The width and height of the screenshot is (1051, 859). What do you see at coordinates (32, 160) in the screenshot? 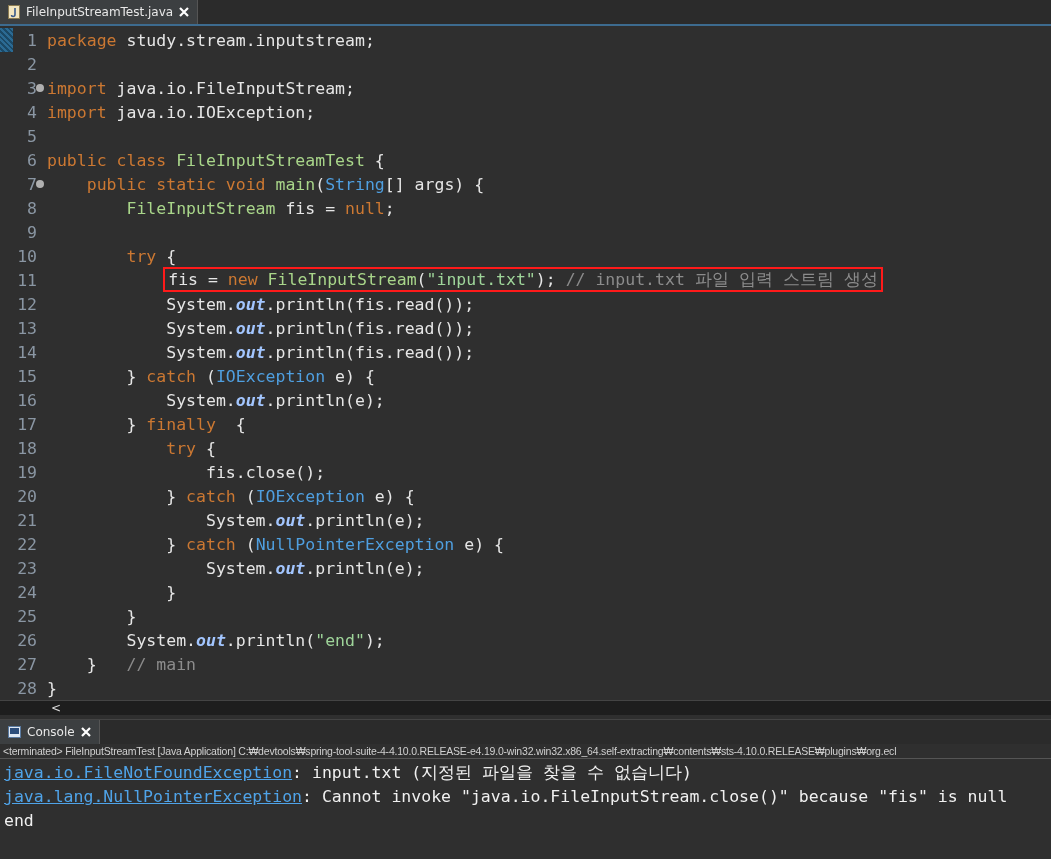
I see `line-number: 6` at bounding box center [32, 160].